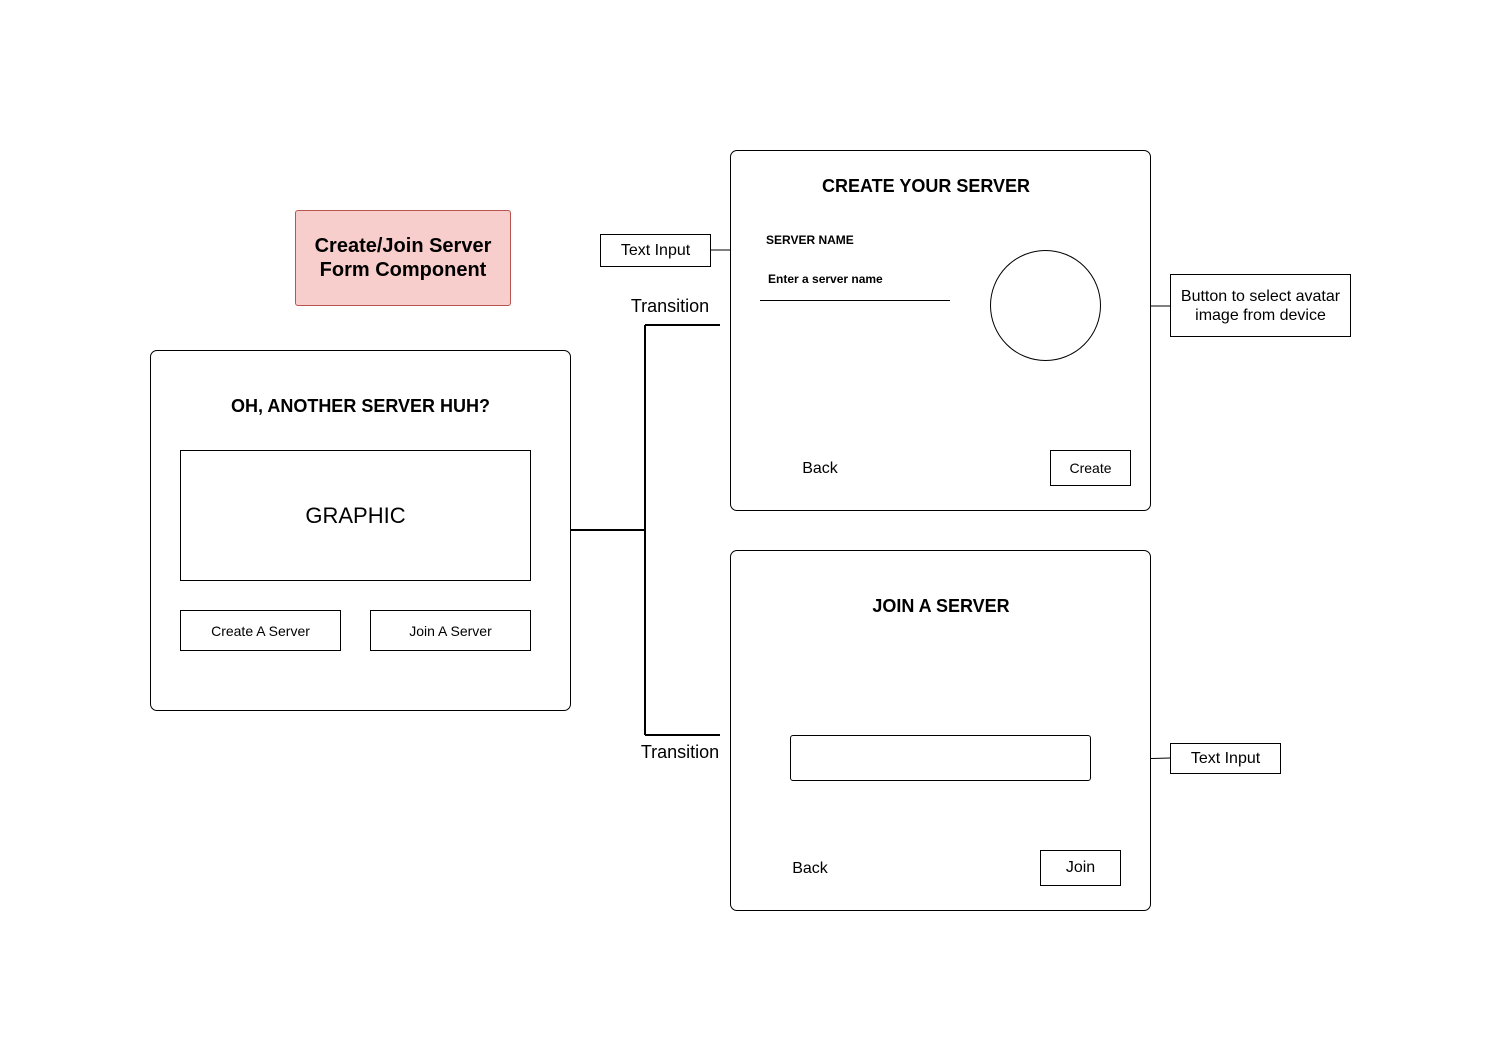 Image resolution: width=1501 pixels, height=1061 pixels. Describe the element at coordinates (1080, 868) in the screenshot. I see `join-button: Join` at that location.